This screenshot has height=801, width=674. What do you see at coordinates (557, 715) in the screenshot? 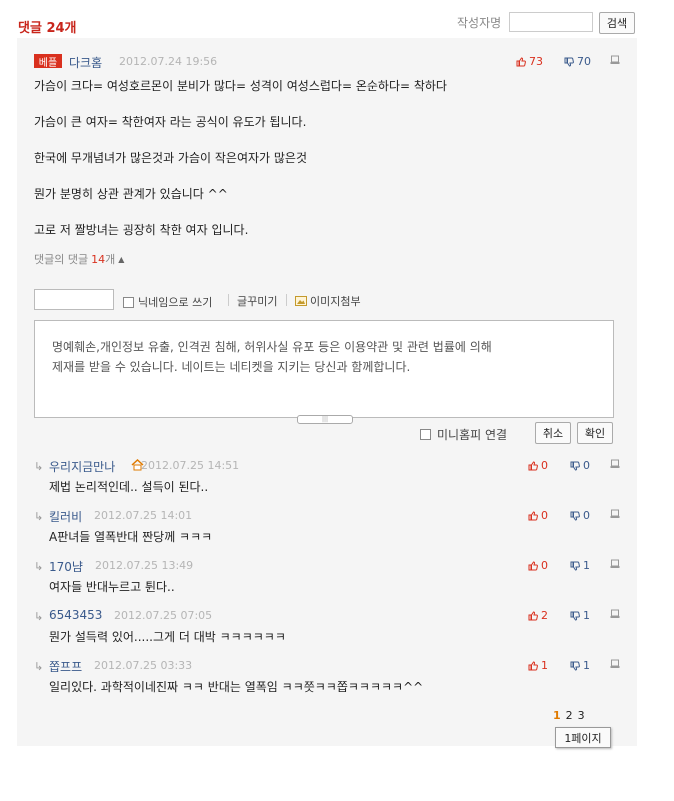
I see `page-link-1: 1` at bounding box center [557, 715].